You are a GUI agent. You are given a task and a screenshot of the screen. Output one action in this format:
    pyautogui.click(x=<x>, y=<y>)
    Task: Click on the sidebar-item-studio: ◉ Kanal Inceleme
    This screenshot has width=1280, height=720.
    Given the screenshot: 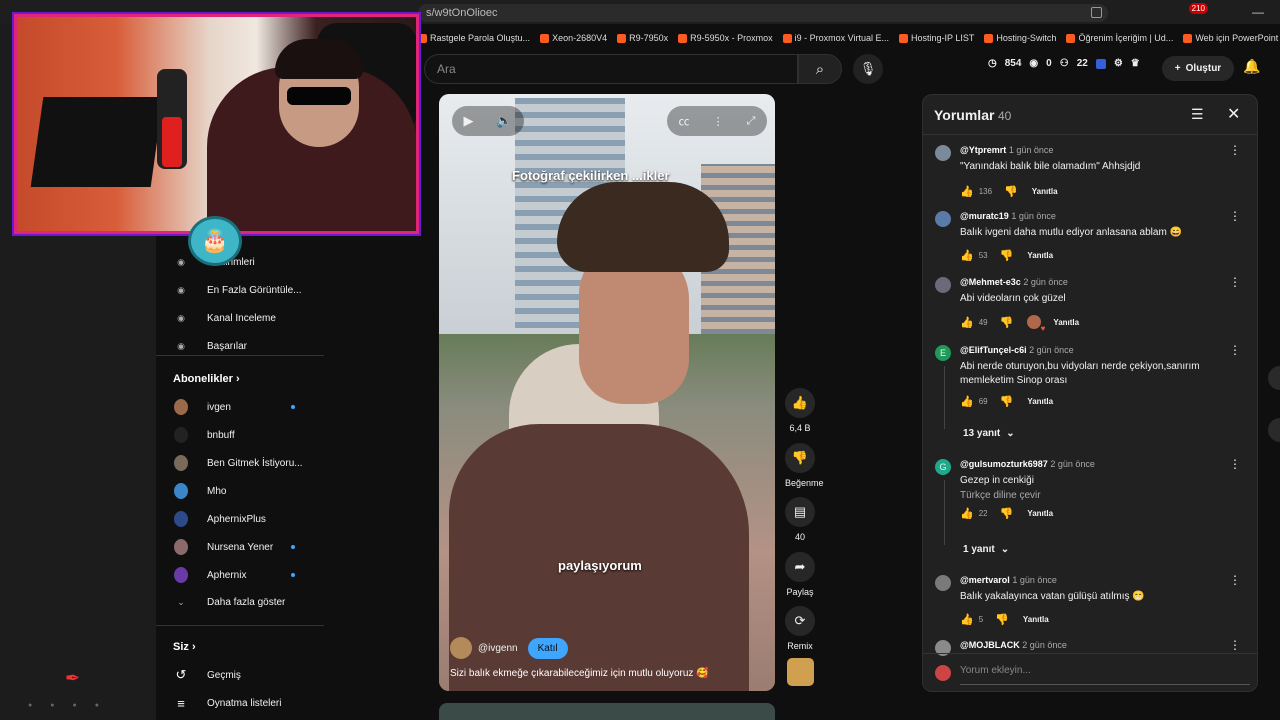 What is the action you would take?
    pyautogui.click(x=240, y=318)
    